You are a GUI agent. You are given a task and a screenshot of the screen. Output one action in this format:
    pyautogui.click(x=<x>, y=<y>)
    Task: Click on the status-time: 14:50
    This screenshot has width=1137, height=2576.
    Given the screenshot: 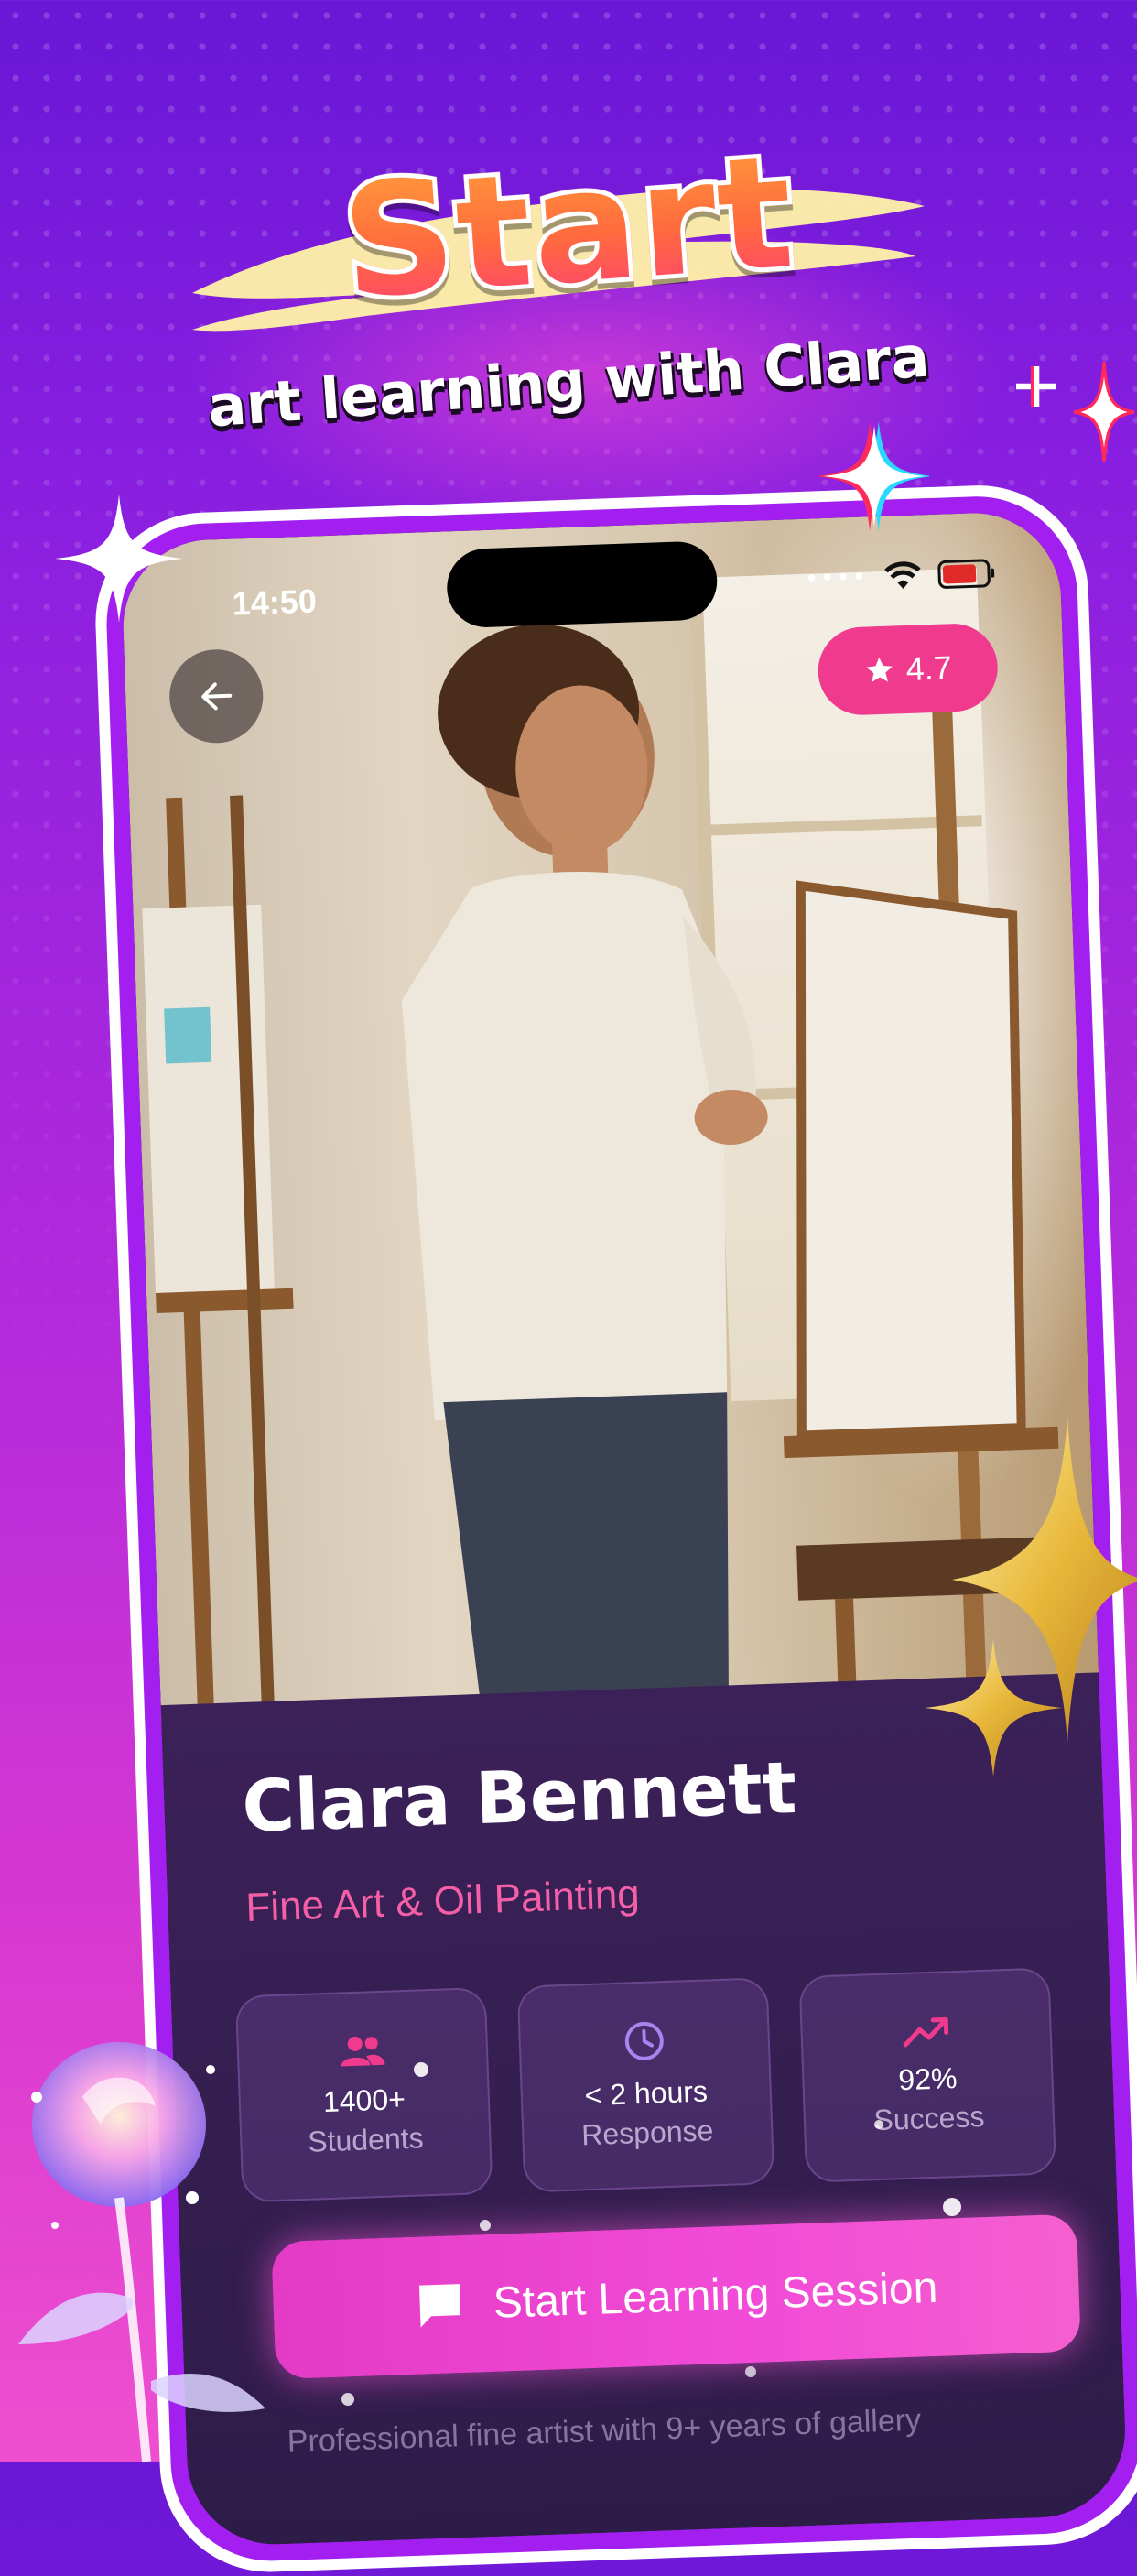 What is the action you would take?
    pyautogui.click(x=275, y=602)
    